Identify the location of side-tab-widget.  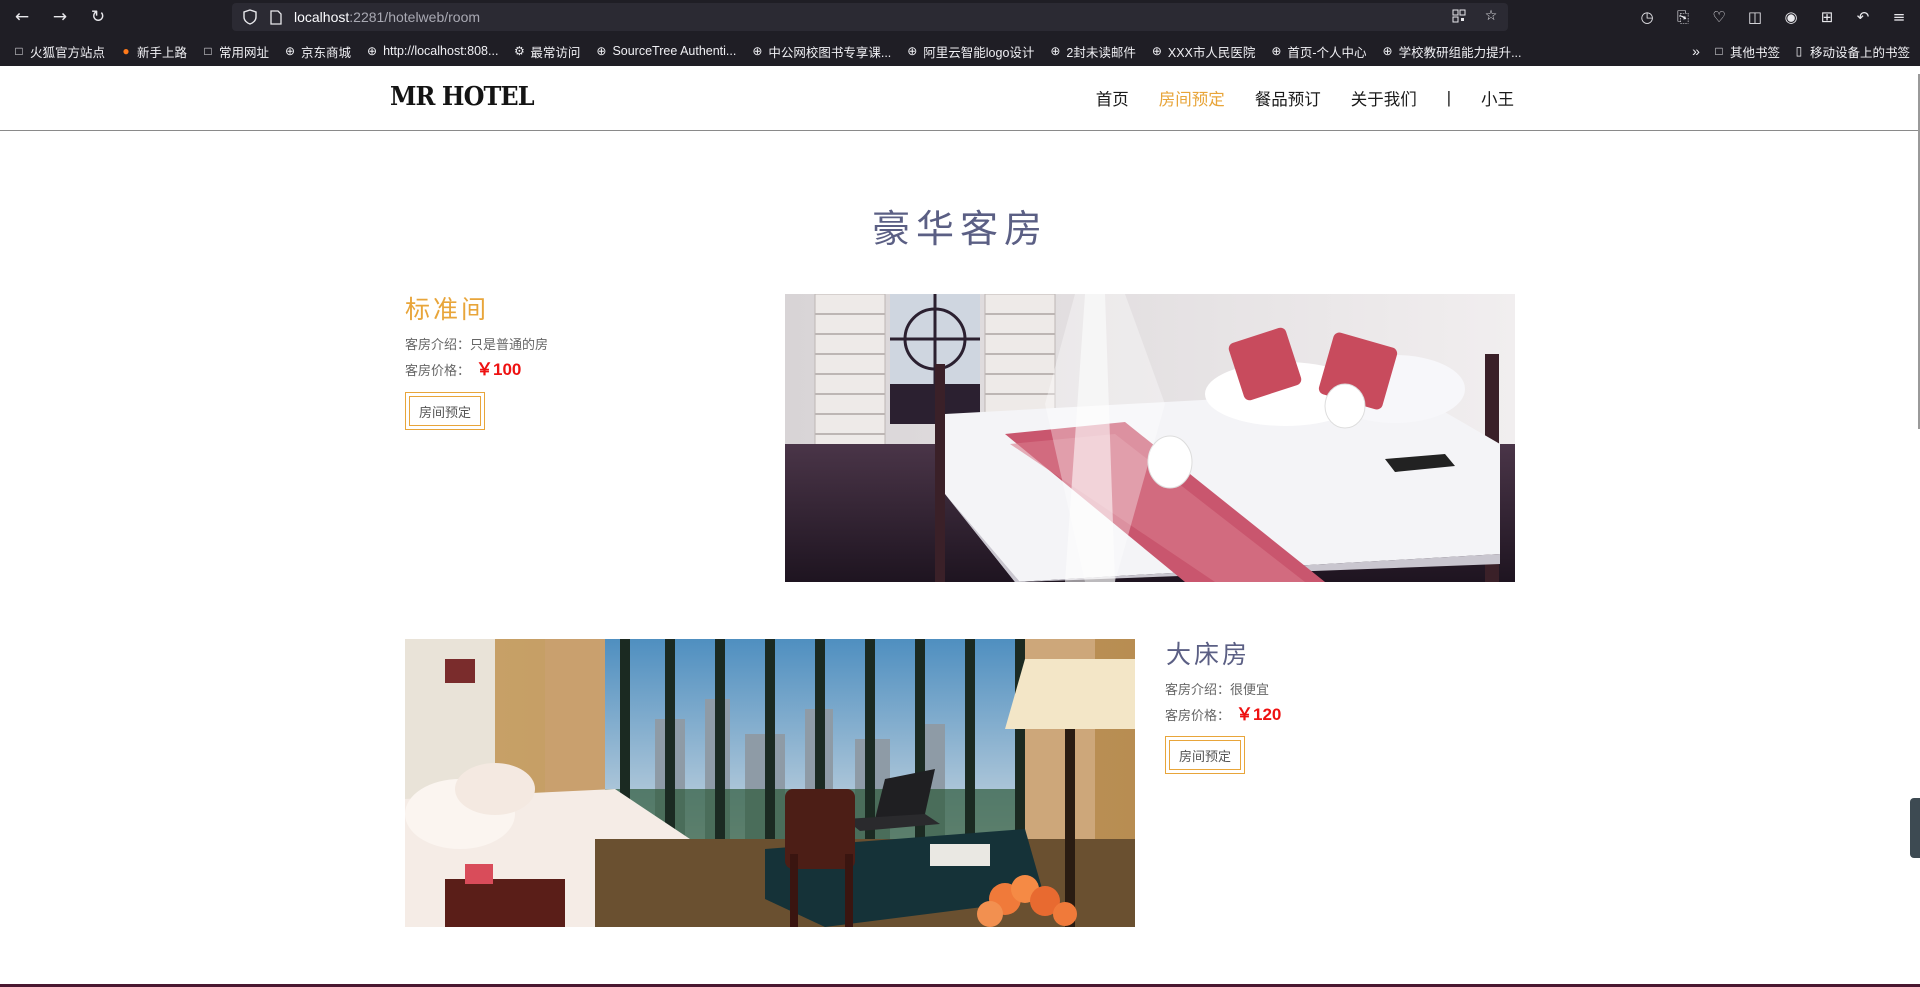
(1915, 828).